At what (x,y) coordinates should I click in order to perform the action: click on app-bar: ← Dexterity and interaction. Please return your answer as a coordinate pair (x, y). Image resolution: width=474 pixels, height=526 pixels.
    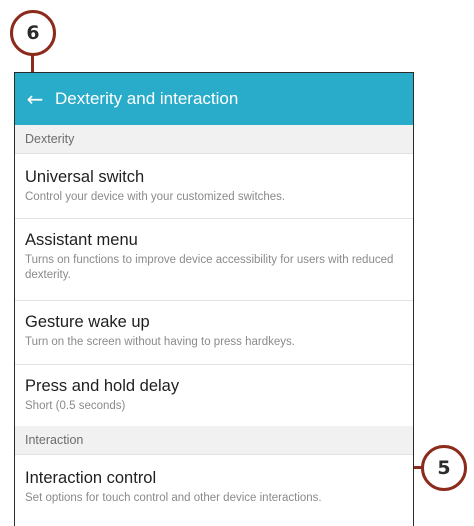
    Looking at the image, I should click on (214, 99).